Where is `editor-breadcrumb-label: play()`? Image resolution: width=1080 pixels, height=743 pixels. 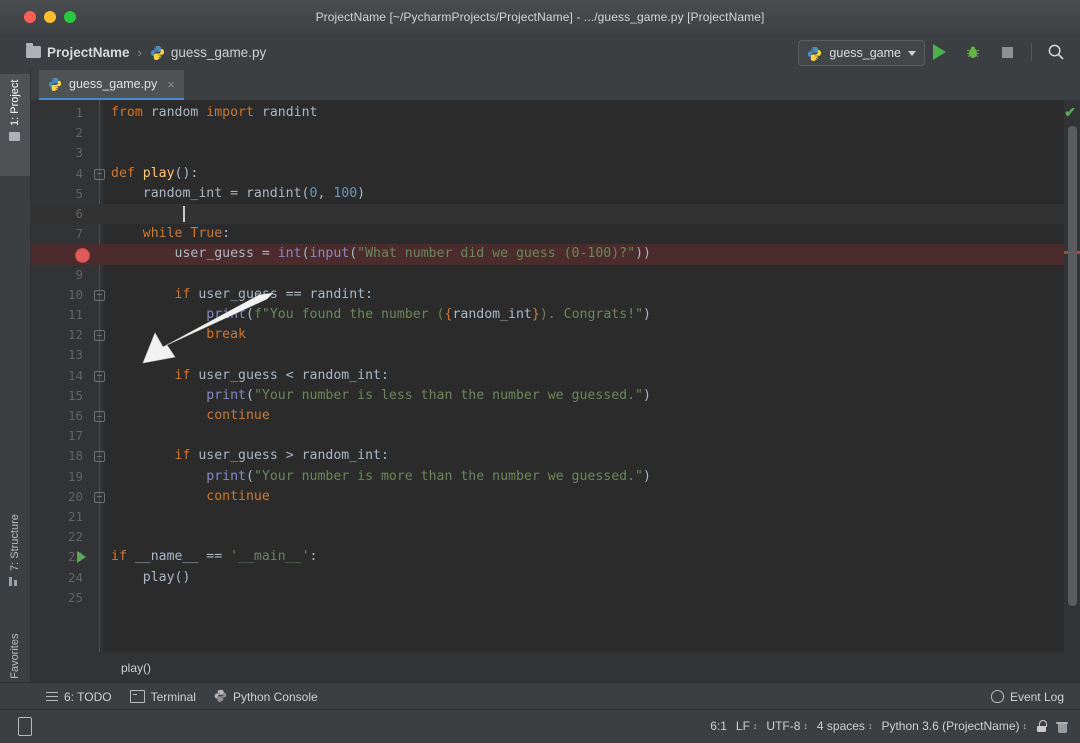
editor-breadcrumb-label: play() is located at coordinates (136, 668).